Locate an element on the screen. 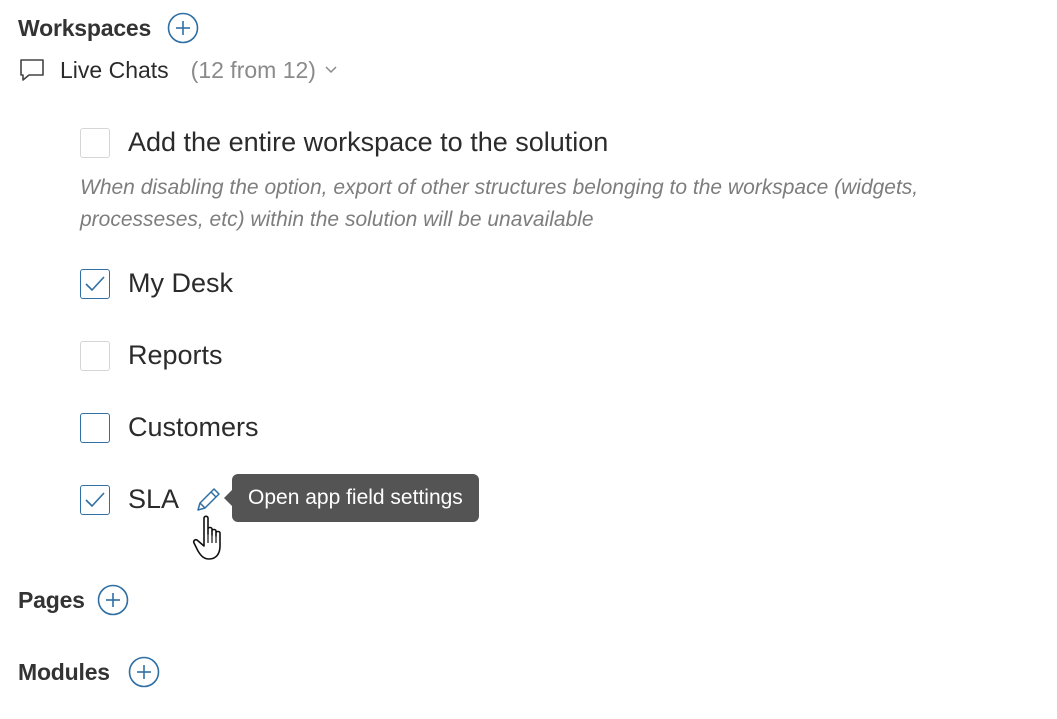 The width and height of the screenshot is (1057, 719). modules-section-header: Modules is located at coordinates (89, 672).